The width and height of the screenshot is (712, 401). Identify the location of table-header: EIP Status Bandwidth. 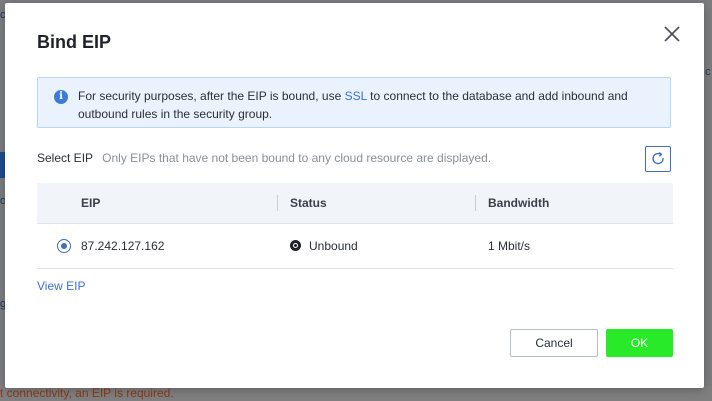
(355, 203).